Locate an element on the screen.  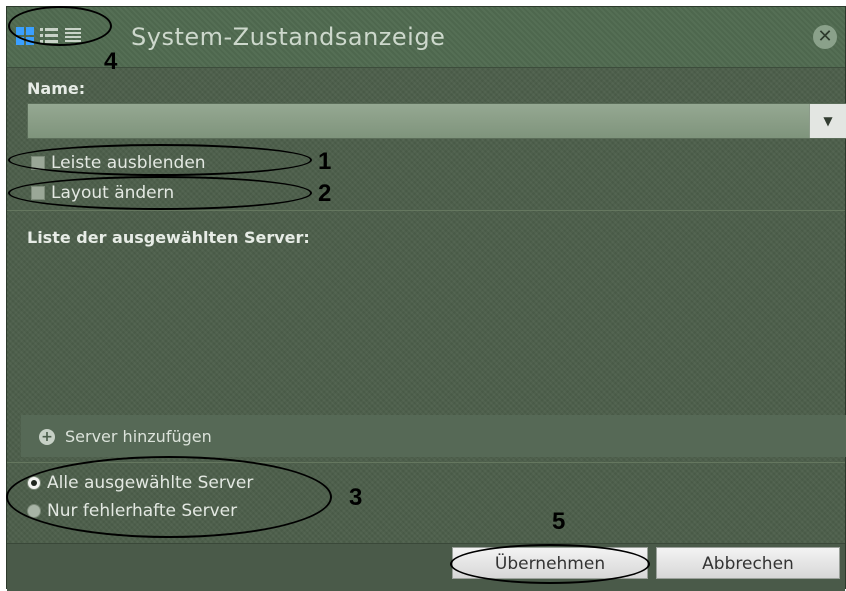
annotation-label: 5 is located at coordinates (559, 521).